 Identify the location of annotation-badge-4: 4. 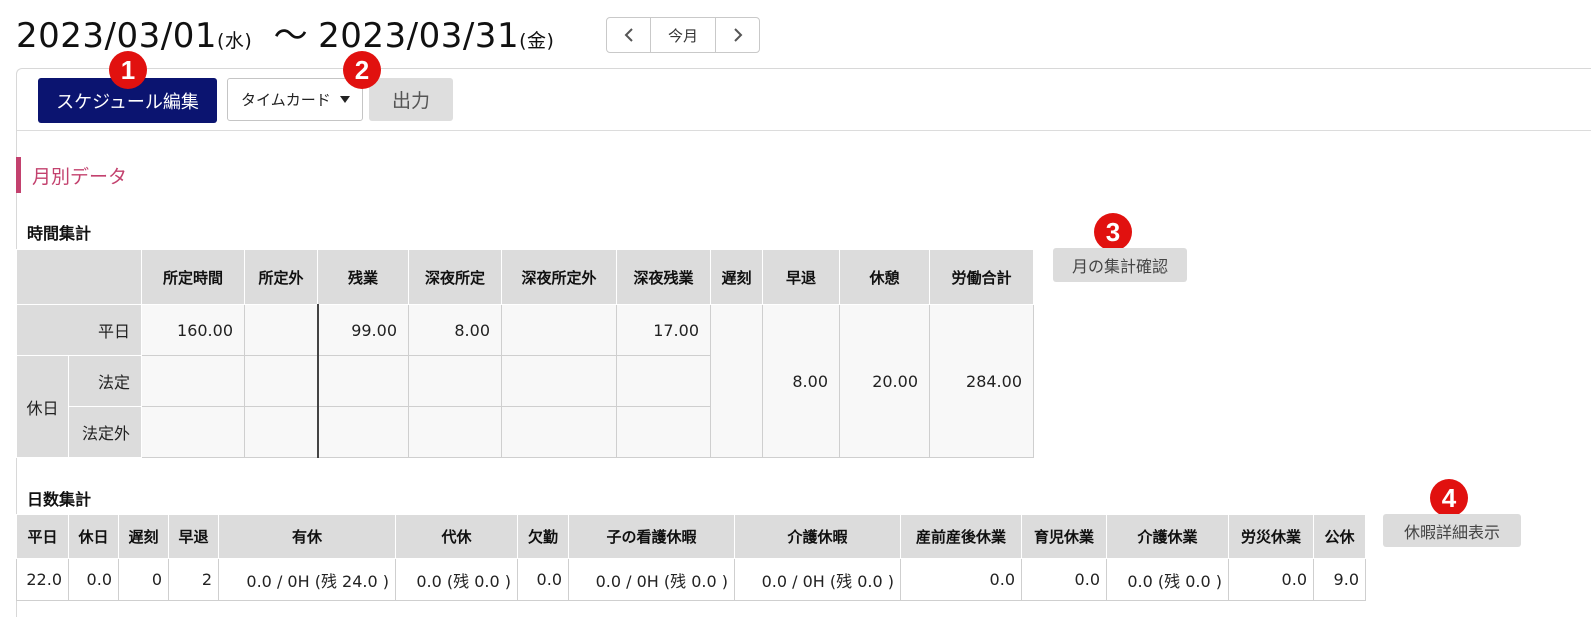
(1449, 498).